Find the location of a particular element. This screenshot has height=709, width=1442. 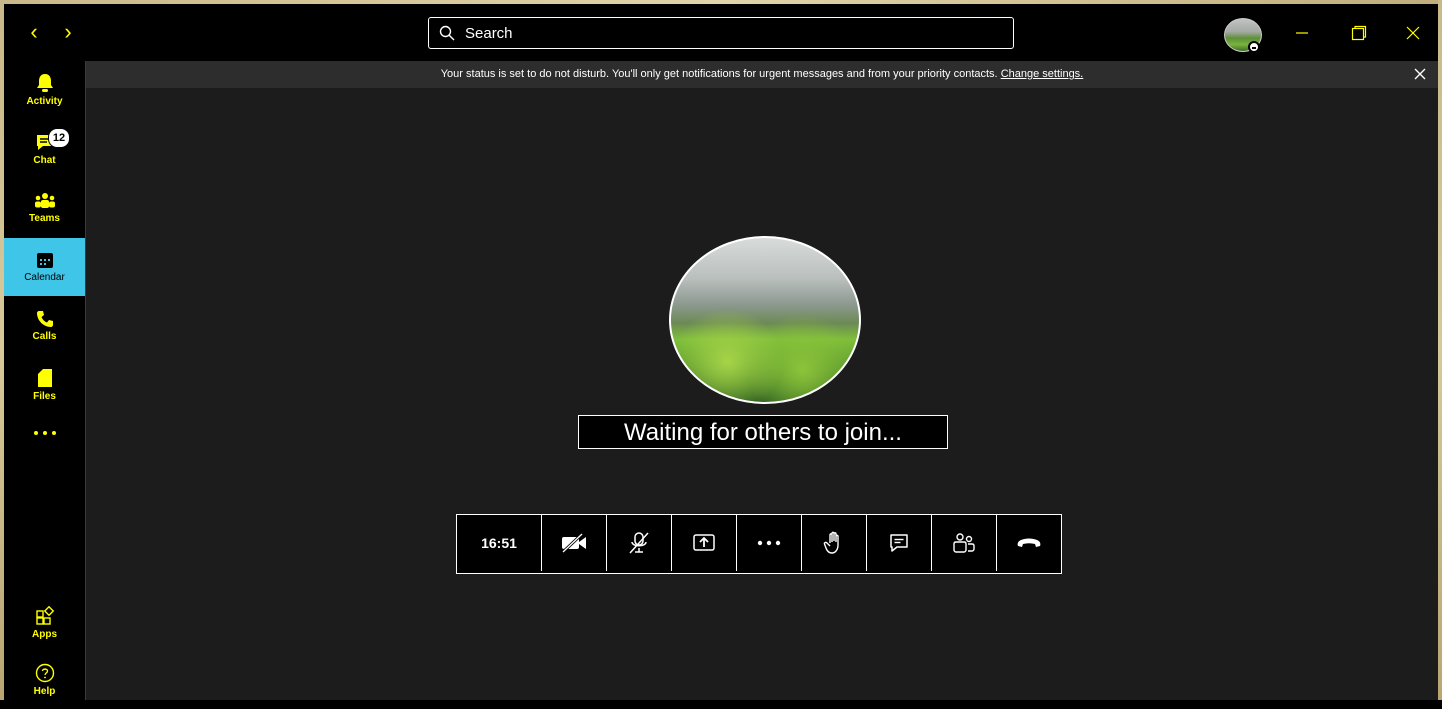

sidebar-item-calendar: Calendar is located at coordinates (44, 267).